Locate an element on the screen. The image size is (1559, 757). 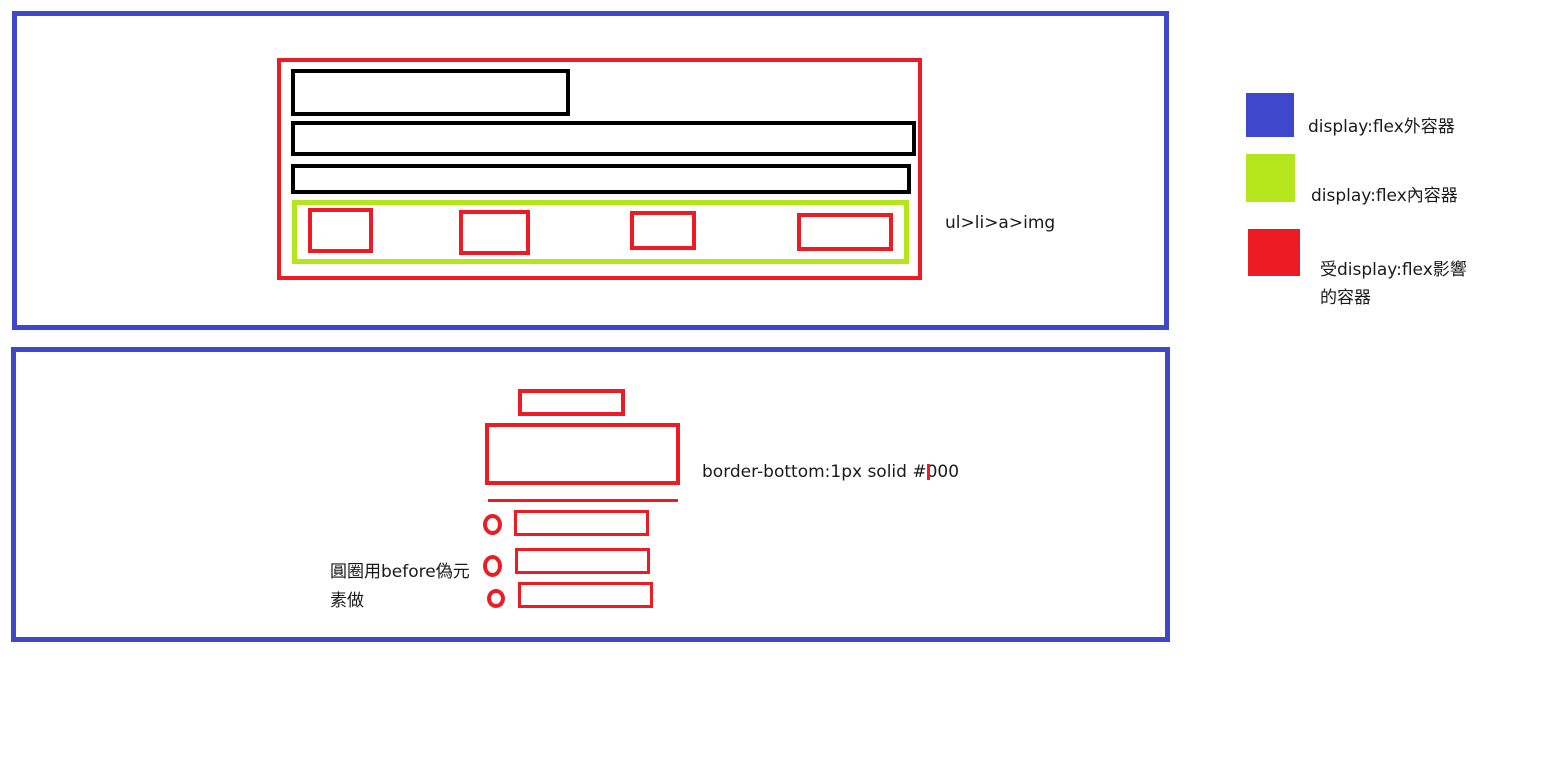
border-bottom-line is located at coordinates (583, 500).